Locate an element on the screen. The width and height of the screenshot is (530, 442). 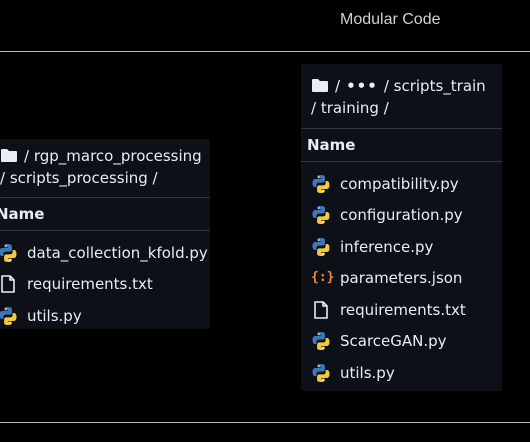
file-row: configuration.py is located at coordinates (401, 216).